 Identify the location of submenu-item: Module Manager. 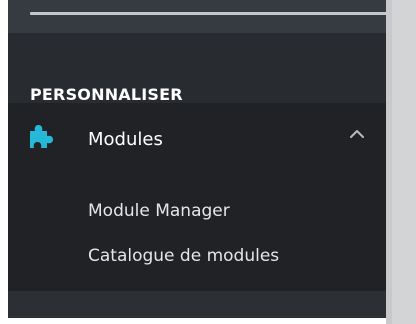
(183, 211).